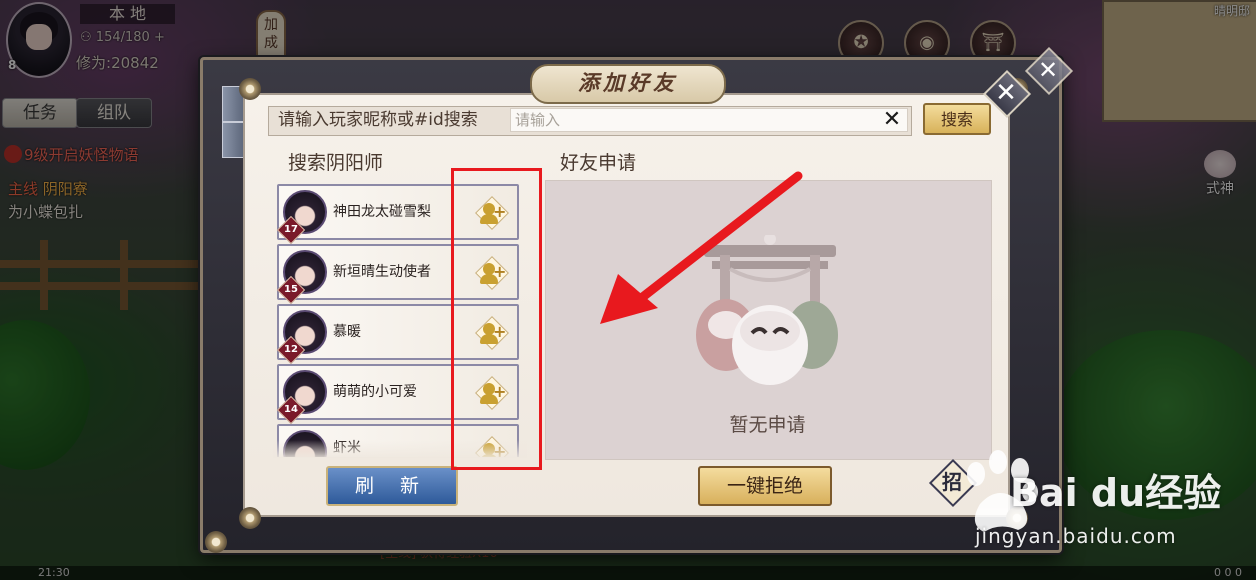 The image size is (1256, 580). What do you see at coordinates (892, 120) in the screenshot?
I see `clear-search-icon: ✕` at bounding box center [892, 120].